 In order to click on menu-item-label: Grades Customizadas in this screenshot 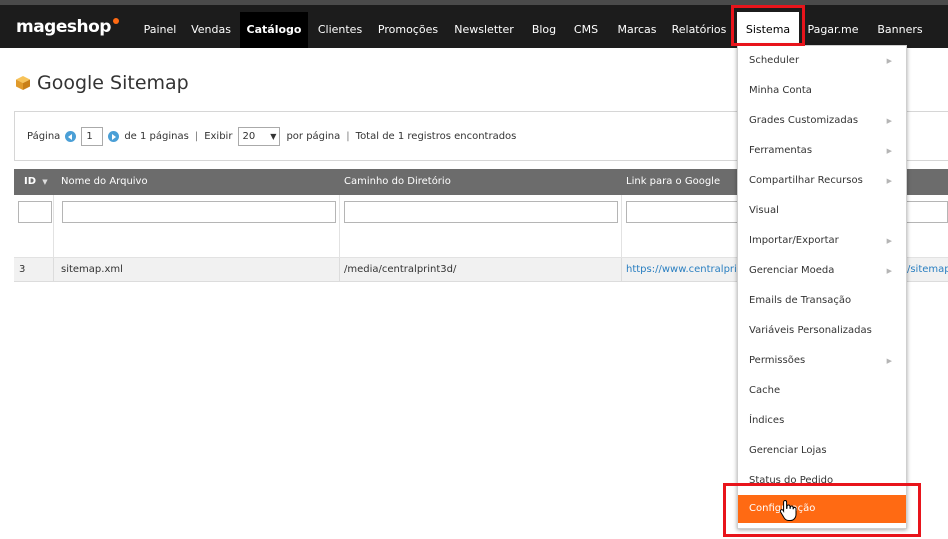, I will do `click(804, 120)`.